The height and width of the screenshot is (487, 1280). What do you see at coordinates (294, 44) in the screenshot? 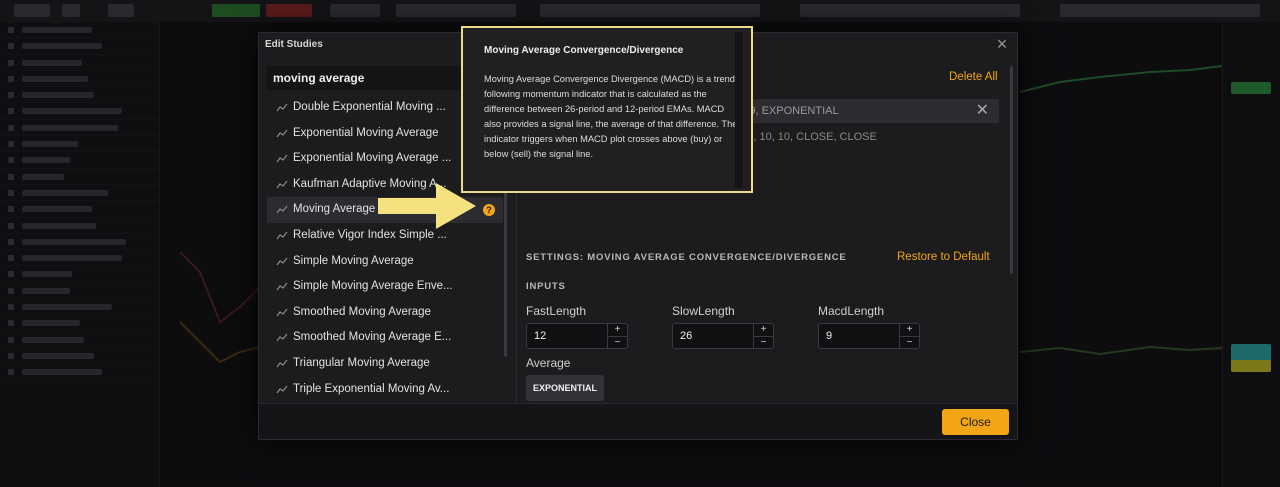
I see `dialog-title: Edit Studies` at bounding box center [294, 44].